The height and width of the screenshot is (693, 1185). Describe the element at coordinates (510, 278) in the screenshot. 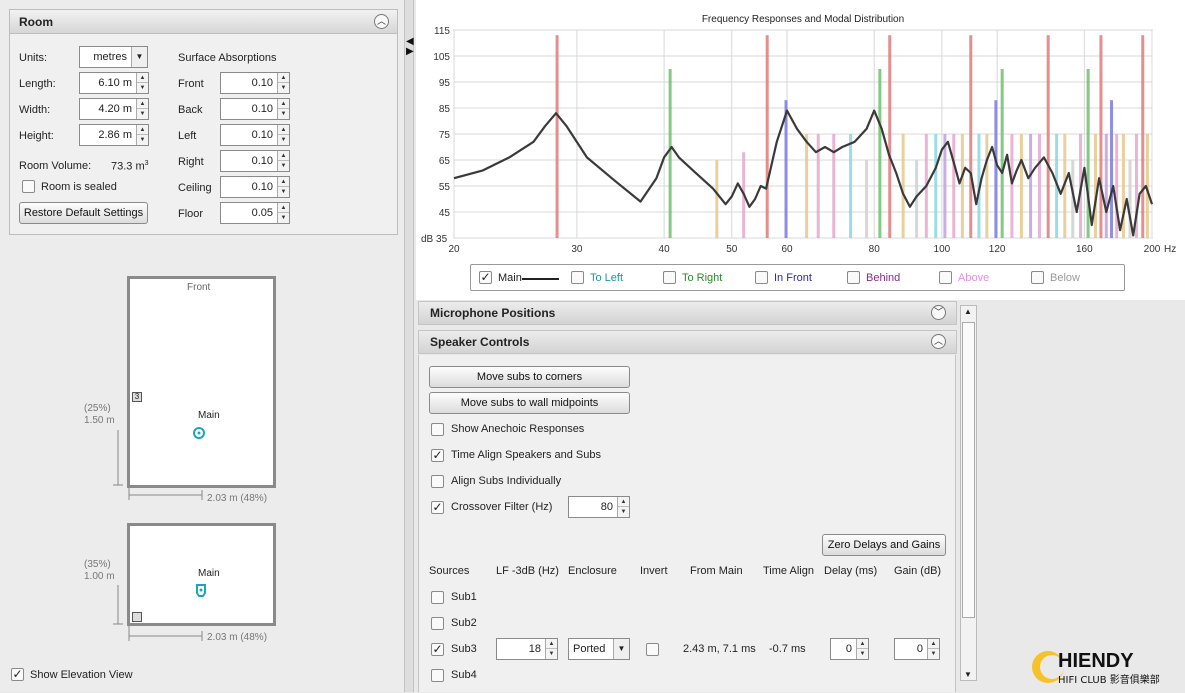

I see `legend-label-main: Main` at that location.